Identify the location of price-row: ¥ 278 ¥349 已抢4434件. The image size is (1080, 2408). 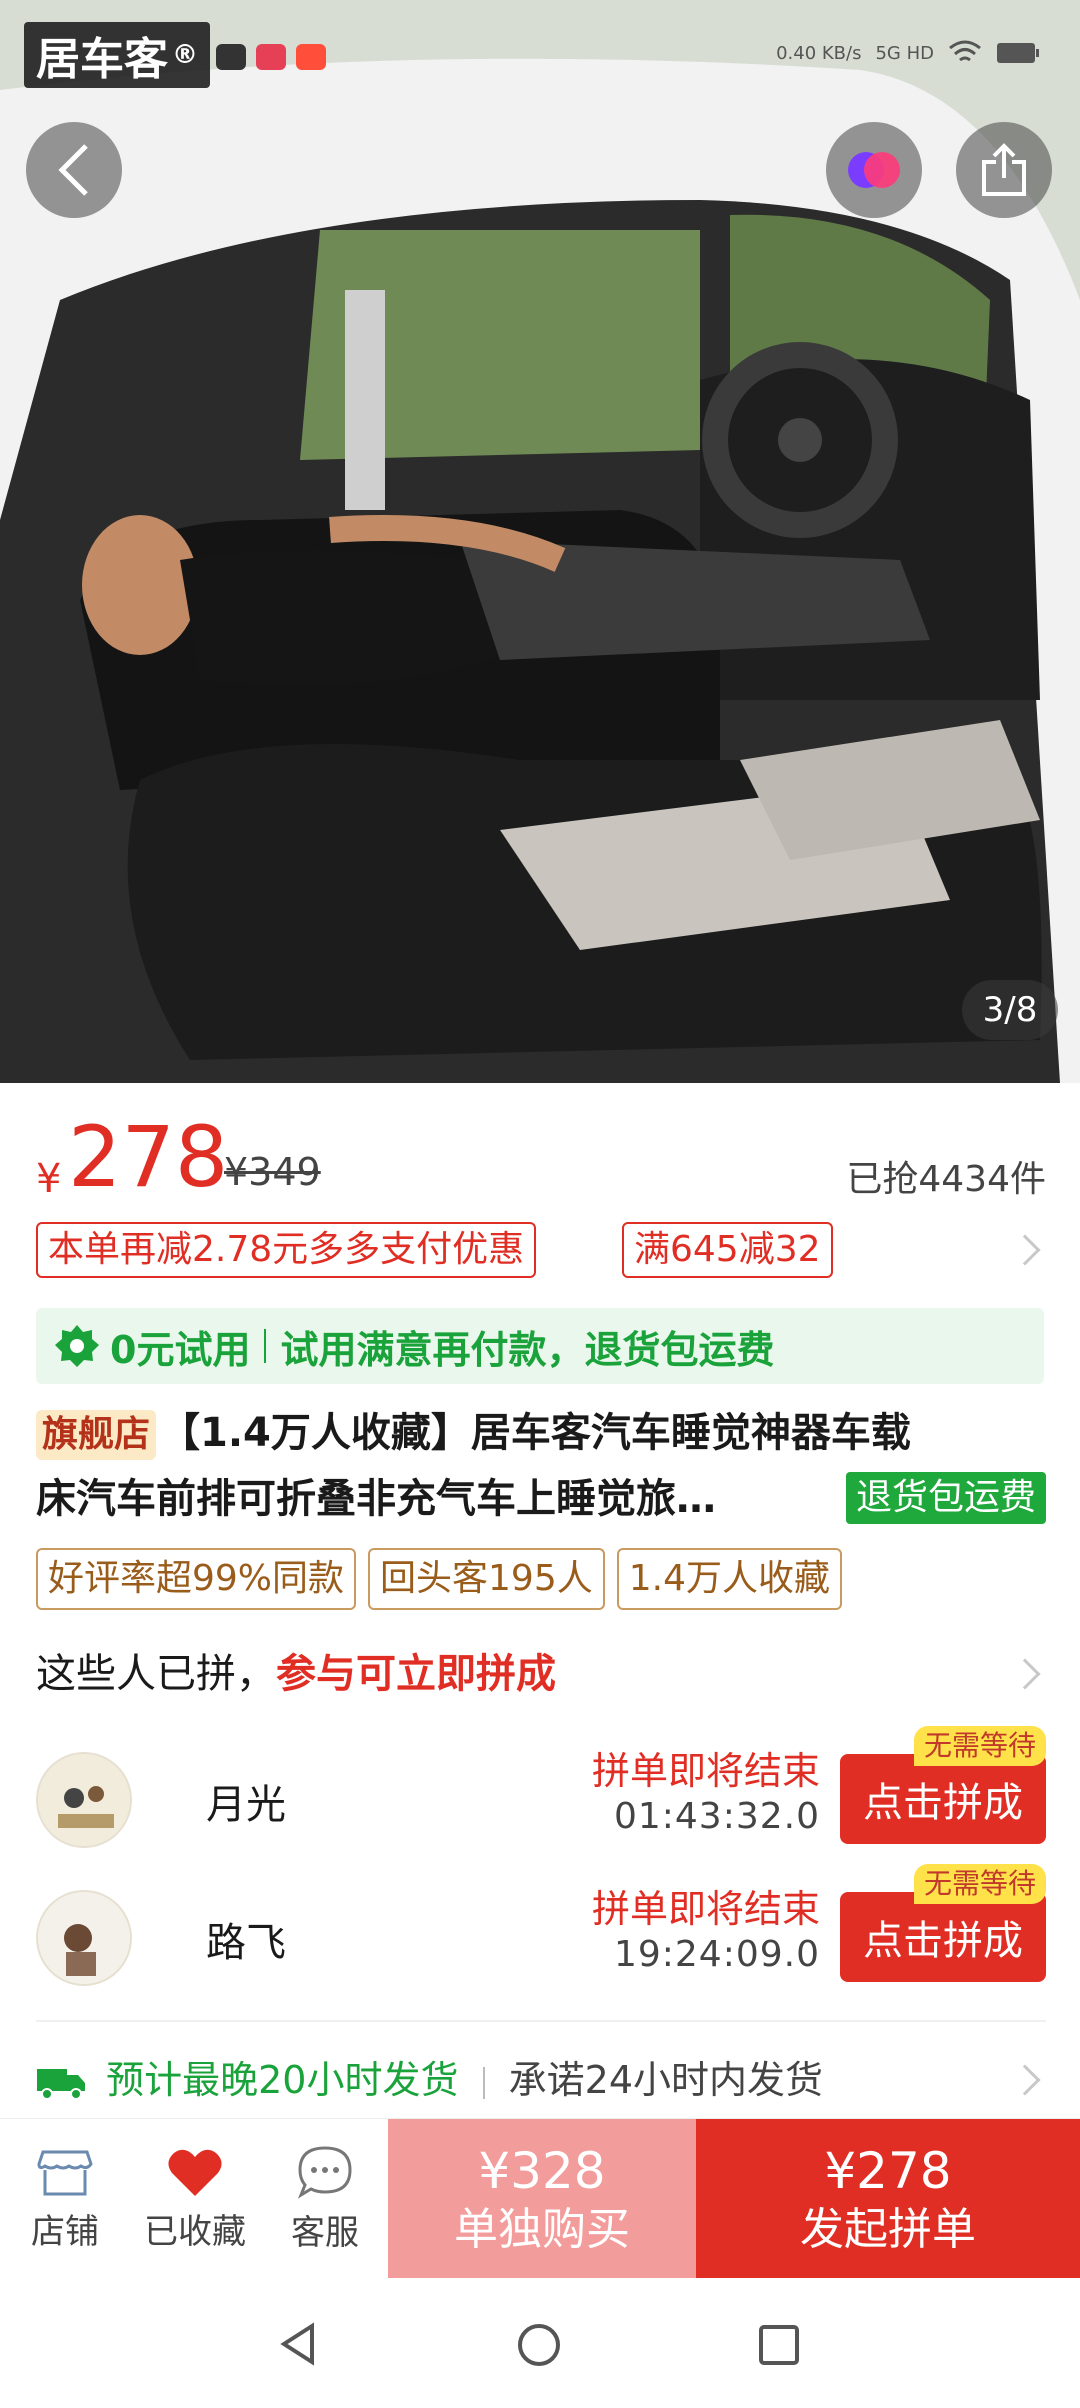
(541, 1157).